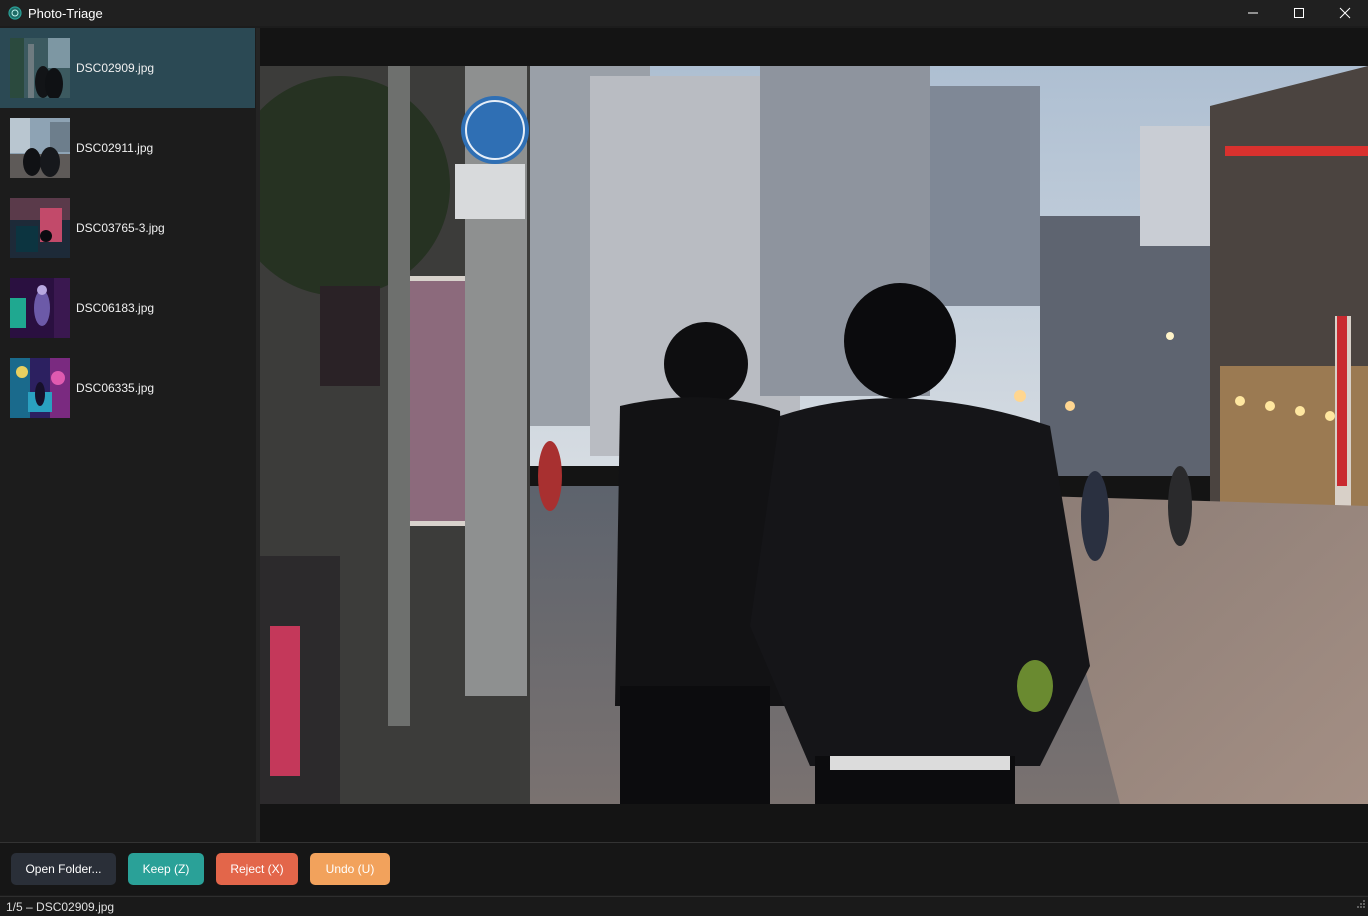 The image size is (1368, 916). I want to click on file-name: DSC03765-3.jpg, so click(120, 228).